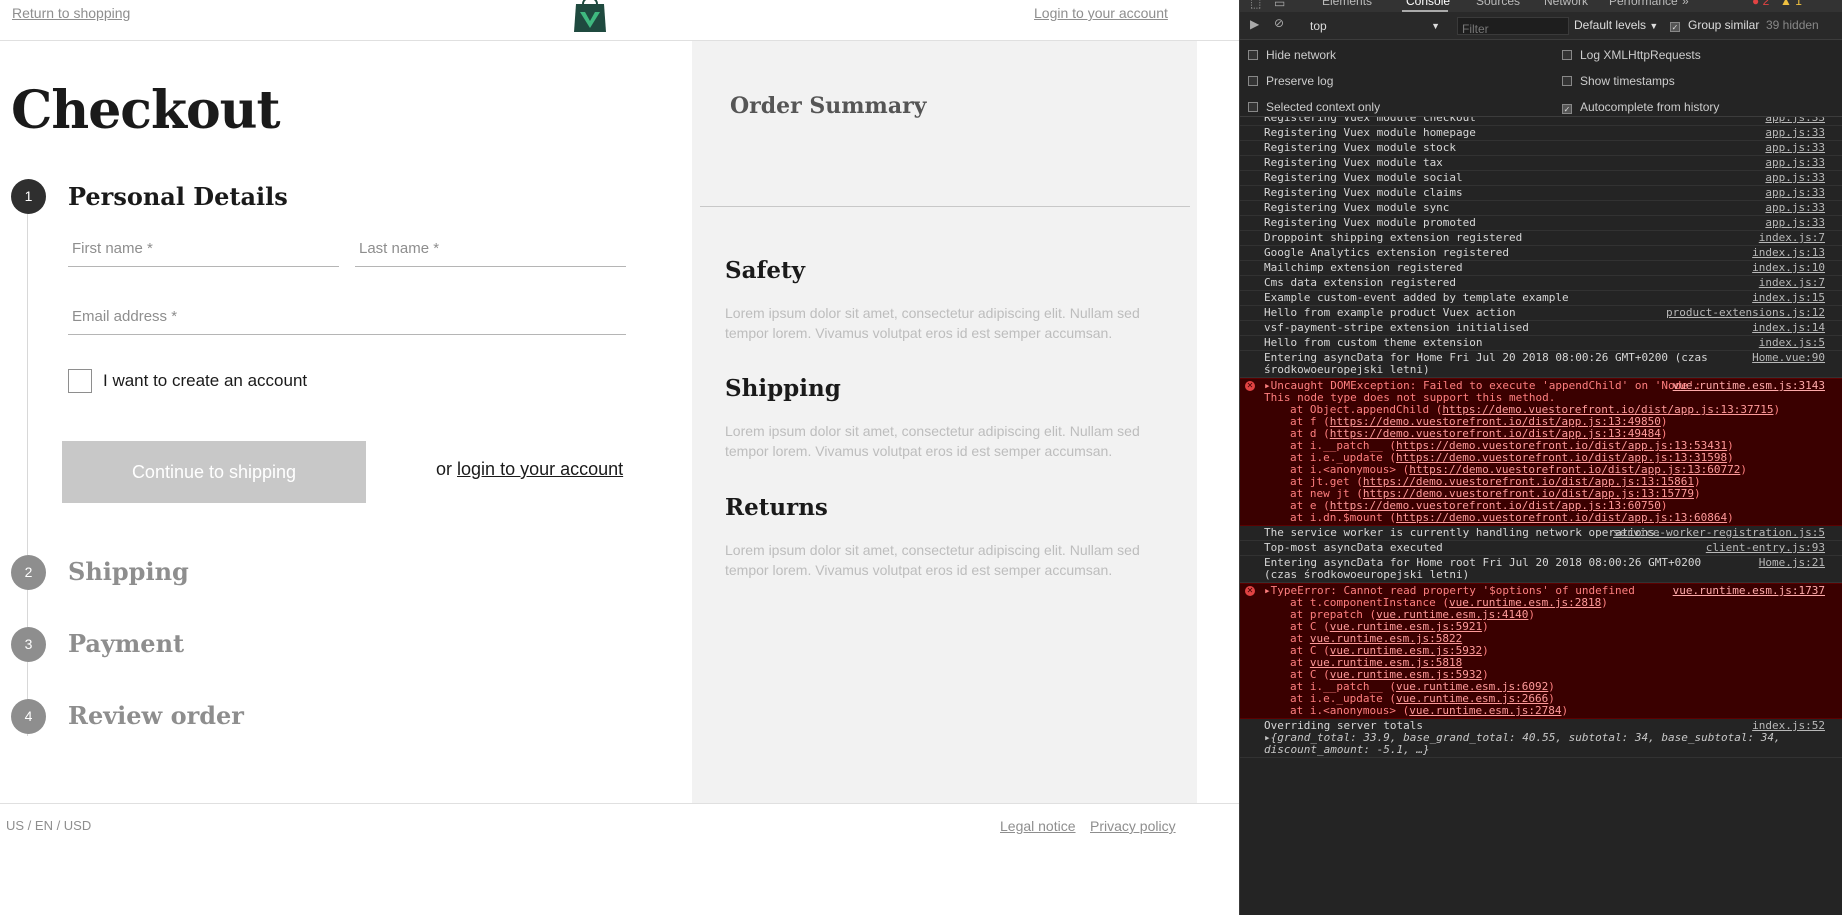 Image resolution: width=1842 pixels, height=915 pixels. Describe the element at coordinates (1788, 328) in the screenshot. I see `console-source-link: index.js:14` at that location.